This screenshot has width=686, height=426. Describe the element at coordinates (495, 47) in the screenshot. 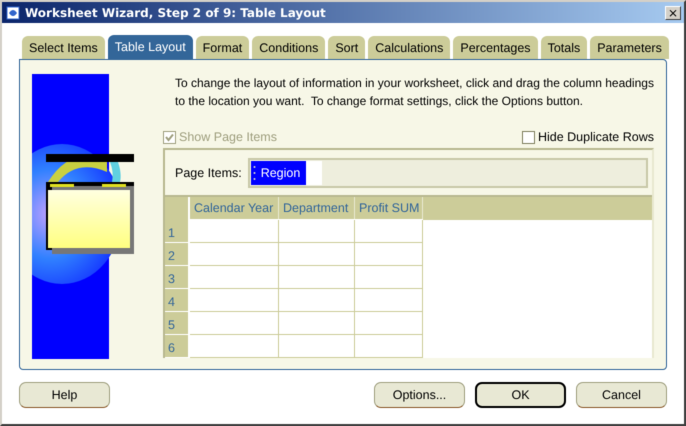

I see `tab: Percentages` at that location.